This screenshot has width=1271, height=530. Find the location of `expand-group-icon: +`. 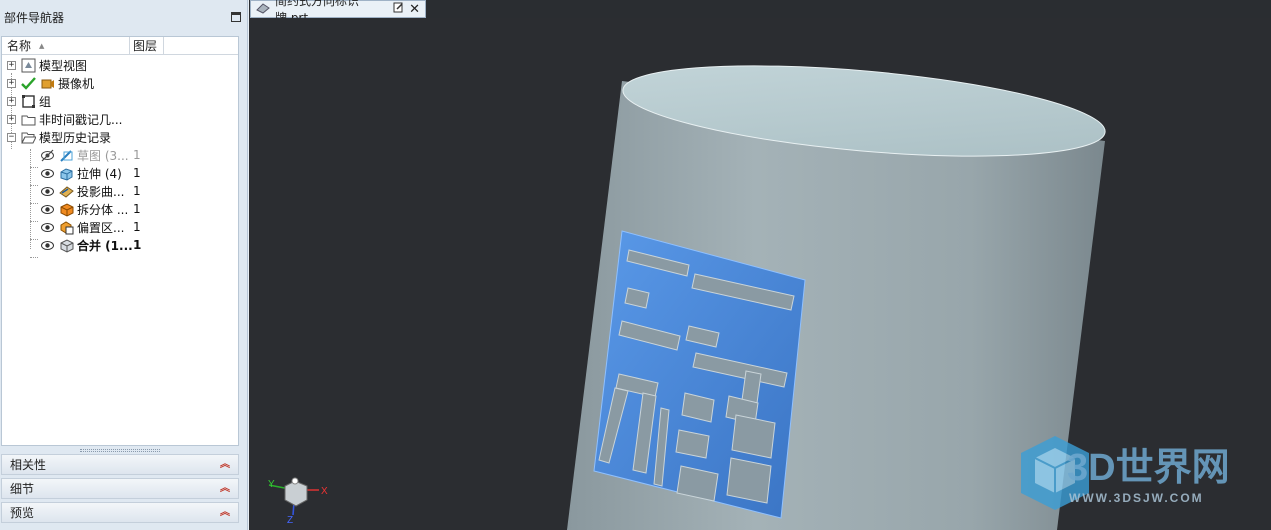

expand-group-icon: + is located at coordinates (11, 101).